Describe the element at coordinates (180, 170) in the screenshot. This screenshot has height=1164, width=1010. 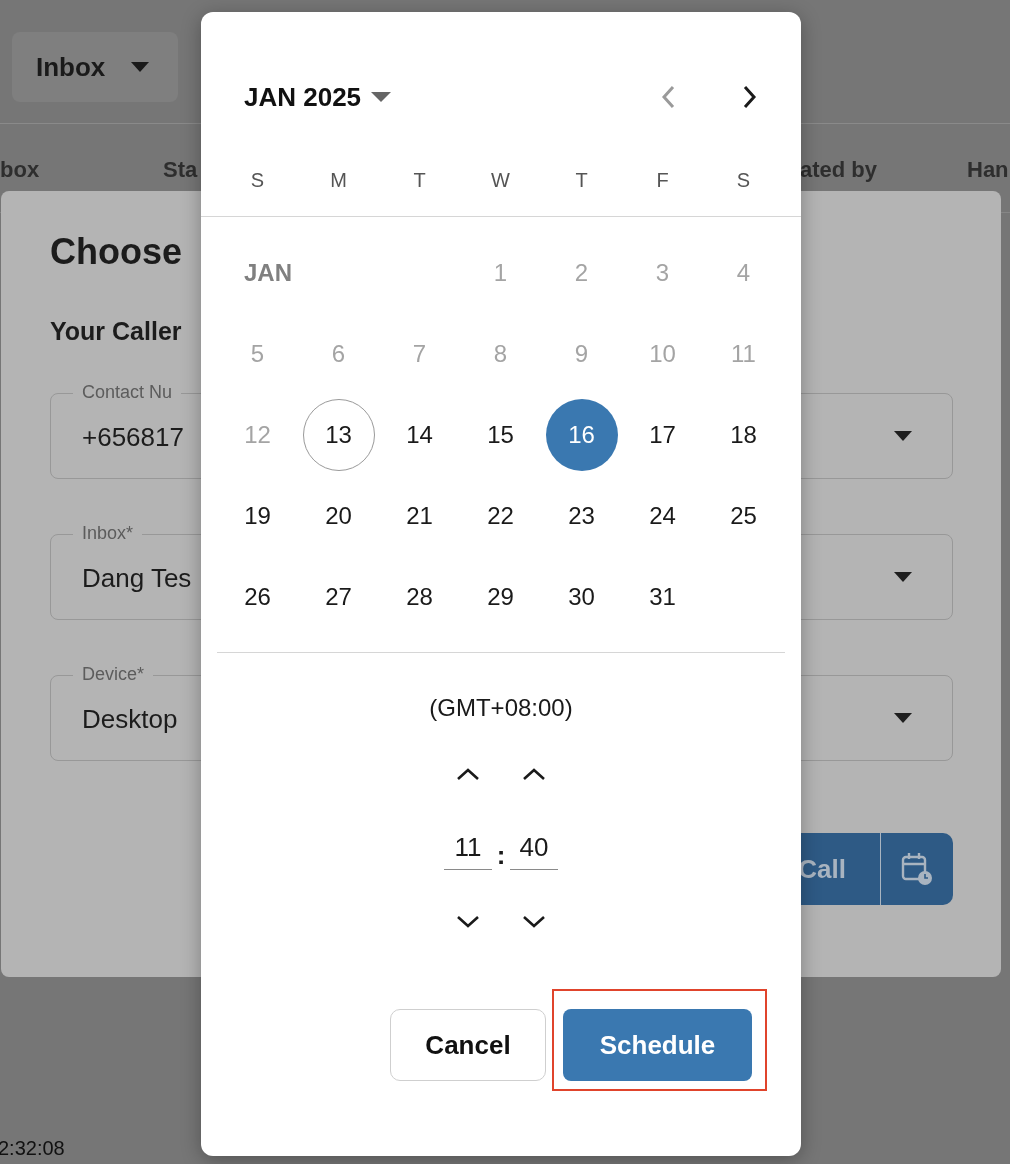
I see `column-header: Sta` at that location.